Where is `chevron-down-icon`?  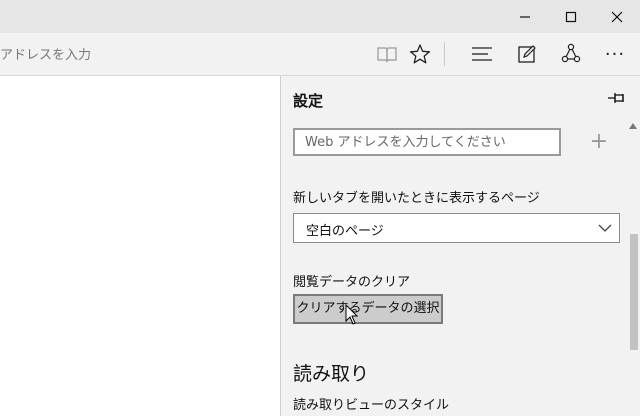
chevron-down-icon is located at coordinates (605, 228).